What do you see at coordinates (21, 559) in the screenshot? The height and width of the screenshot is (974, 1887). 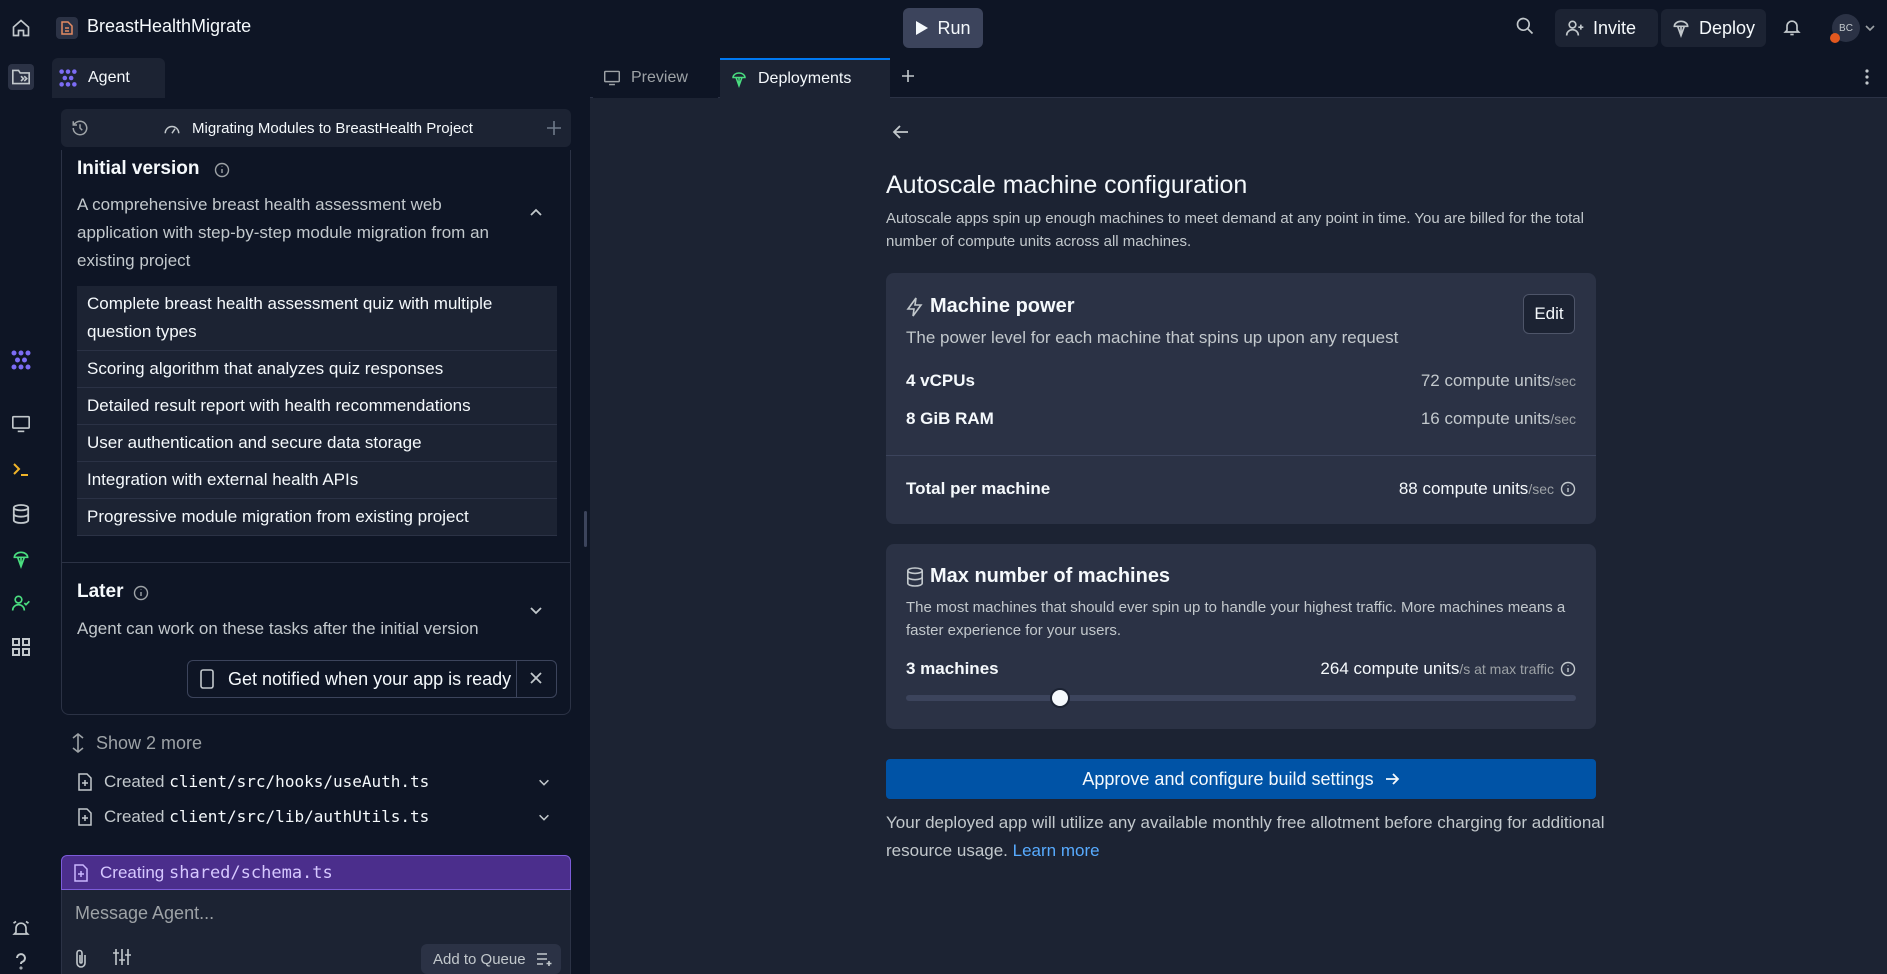 I see `deployments-icon` at bounding box center [21, 559].